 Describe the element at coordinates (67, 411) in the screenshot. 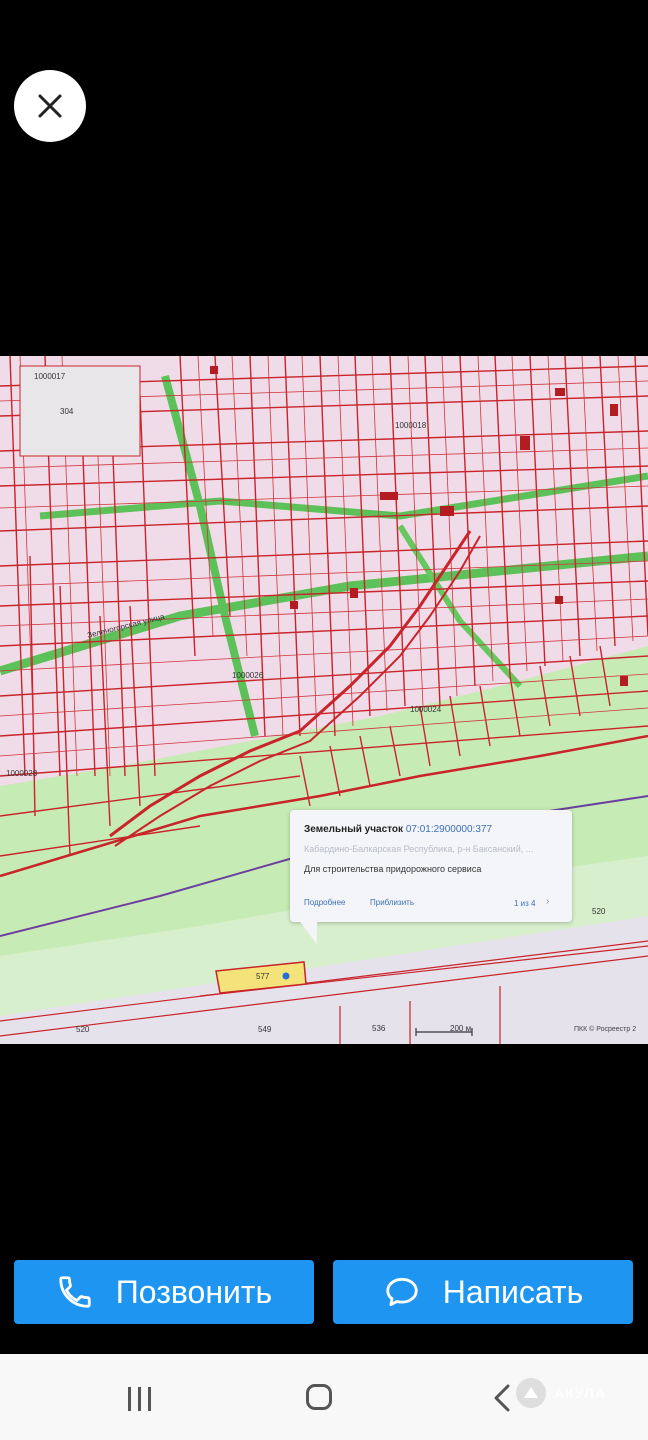

I see `map-label: 304` at that location.